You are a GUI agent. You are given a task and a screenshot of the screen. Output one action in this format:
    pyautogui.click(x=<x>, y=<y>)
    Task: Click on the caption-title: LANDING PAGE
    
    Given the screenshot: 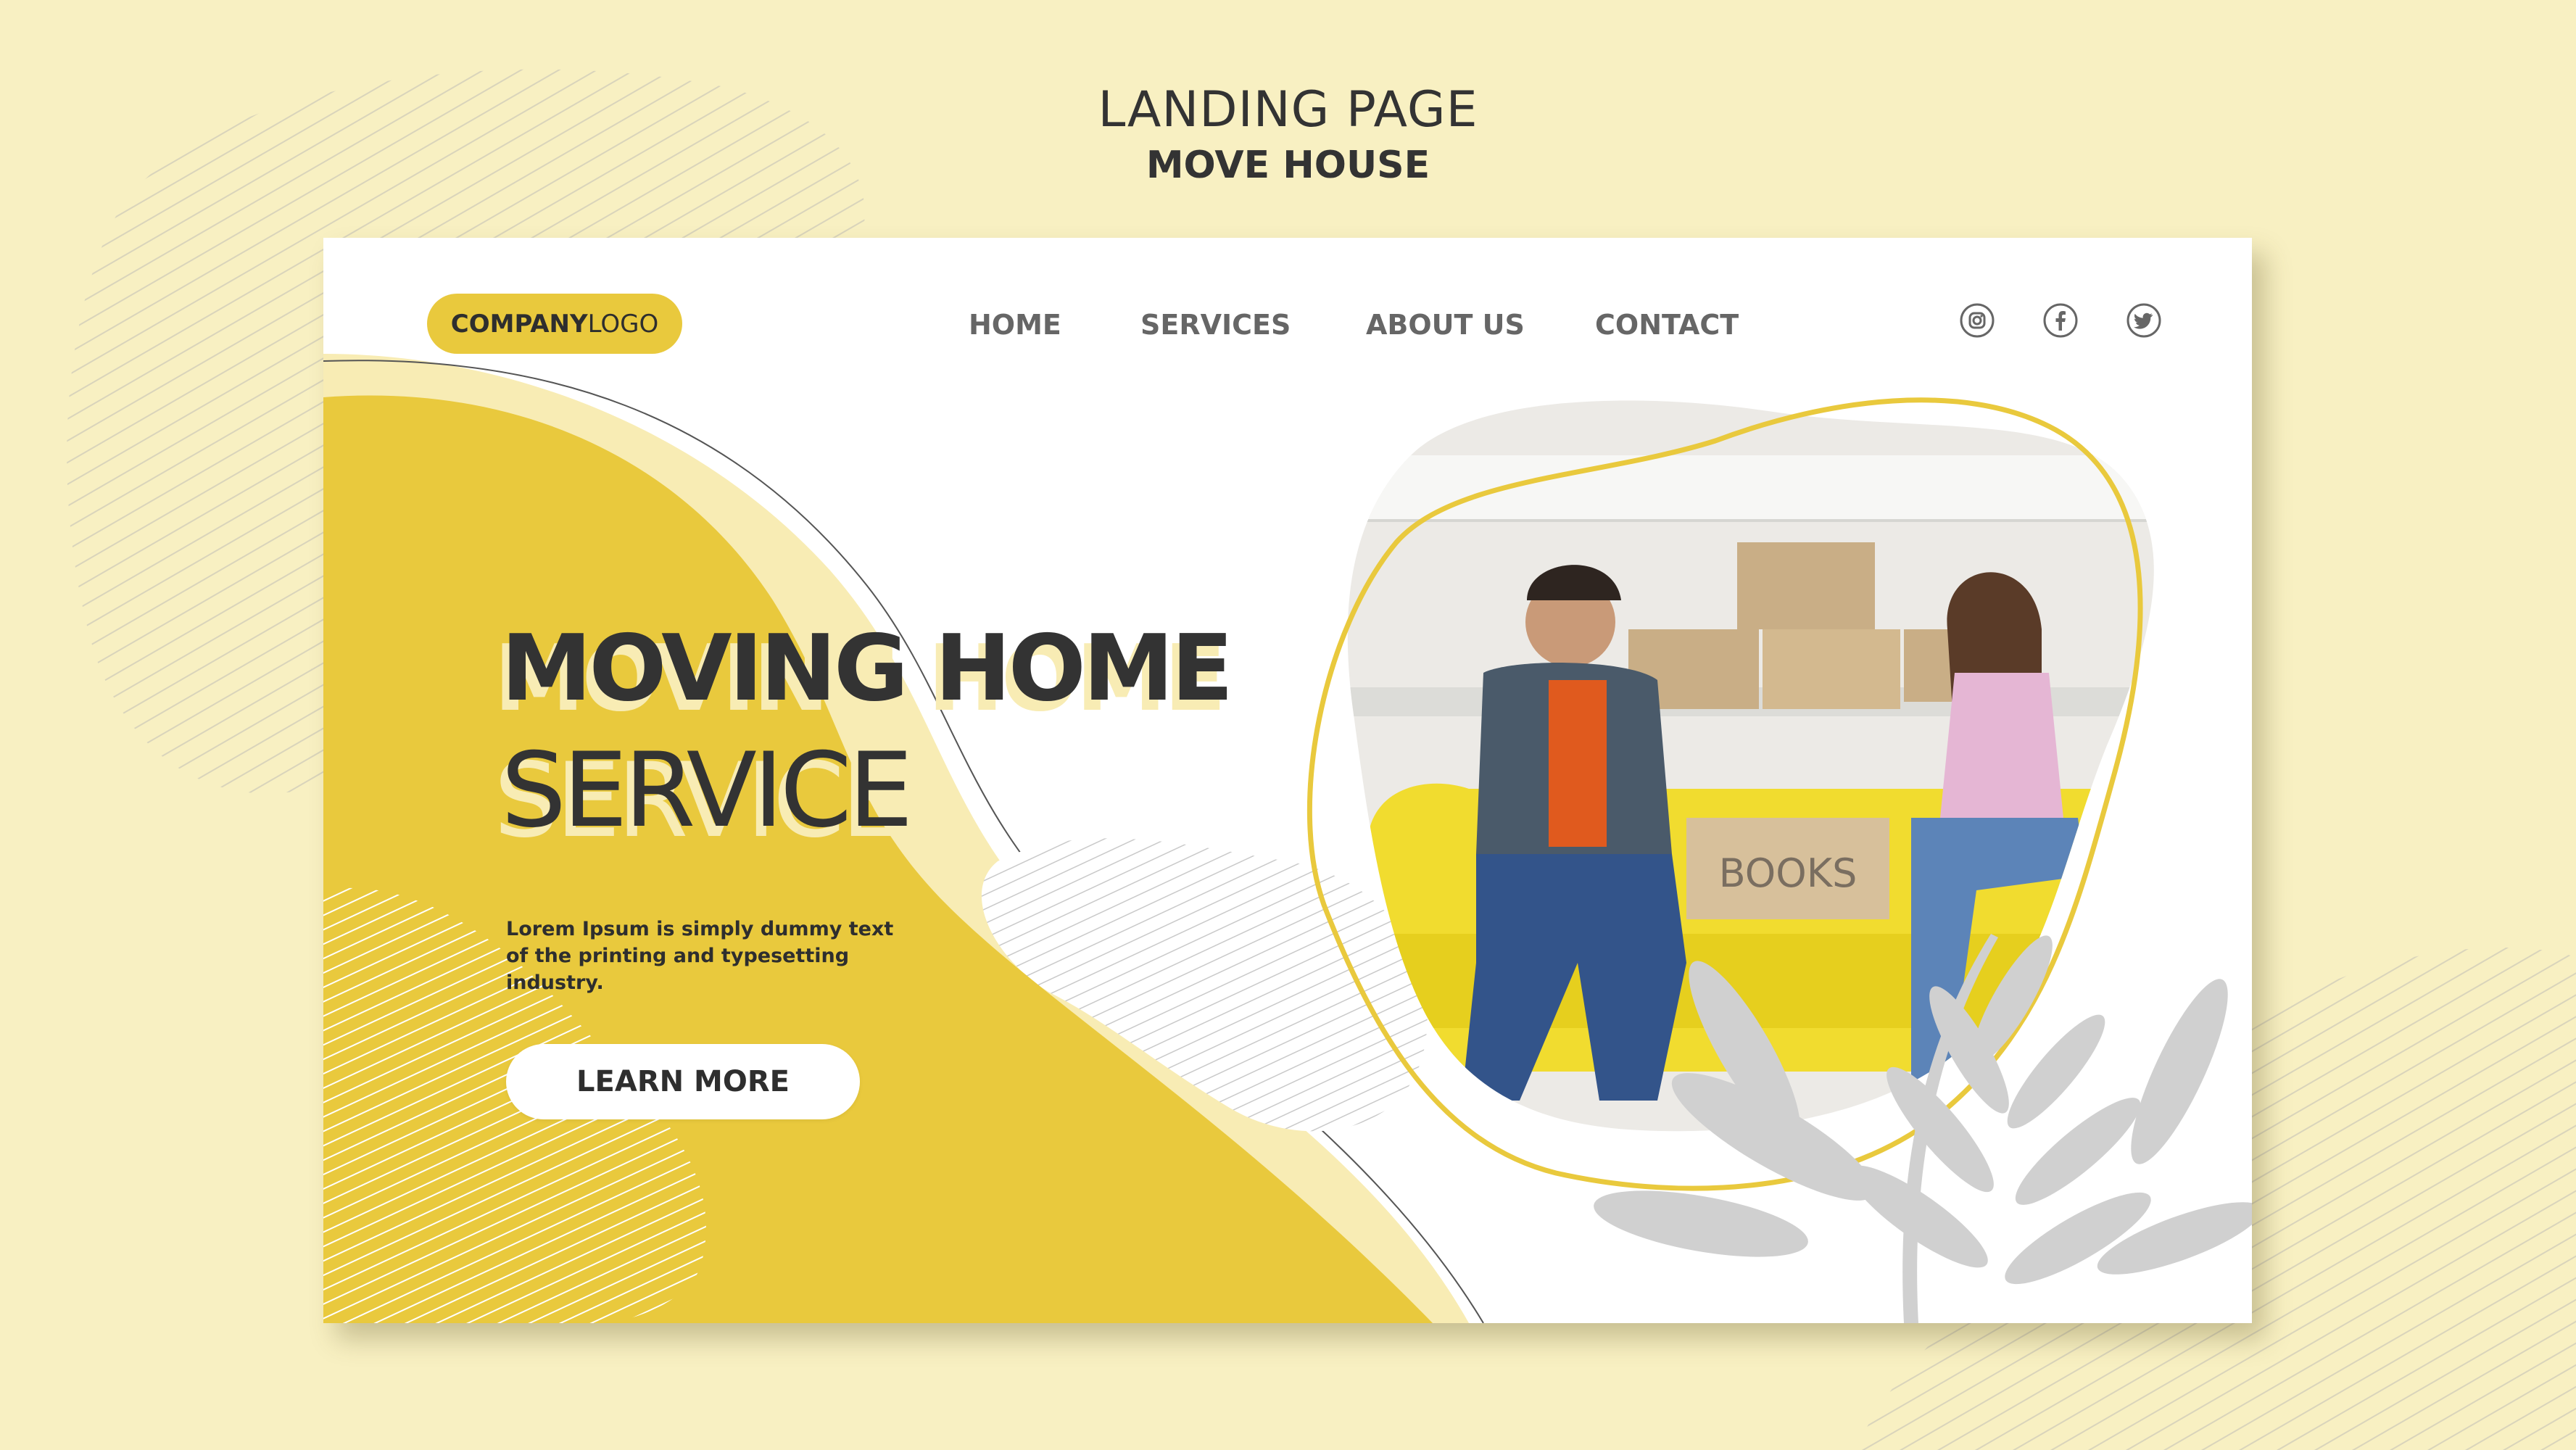 What is the action you would take?
    pyautogui.click(x=1288, y=109)
    